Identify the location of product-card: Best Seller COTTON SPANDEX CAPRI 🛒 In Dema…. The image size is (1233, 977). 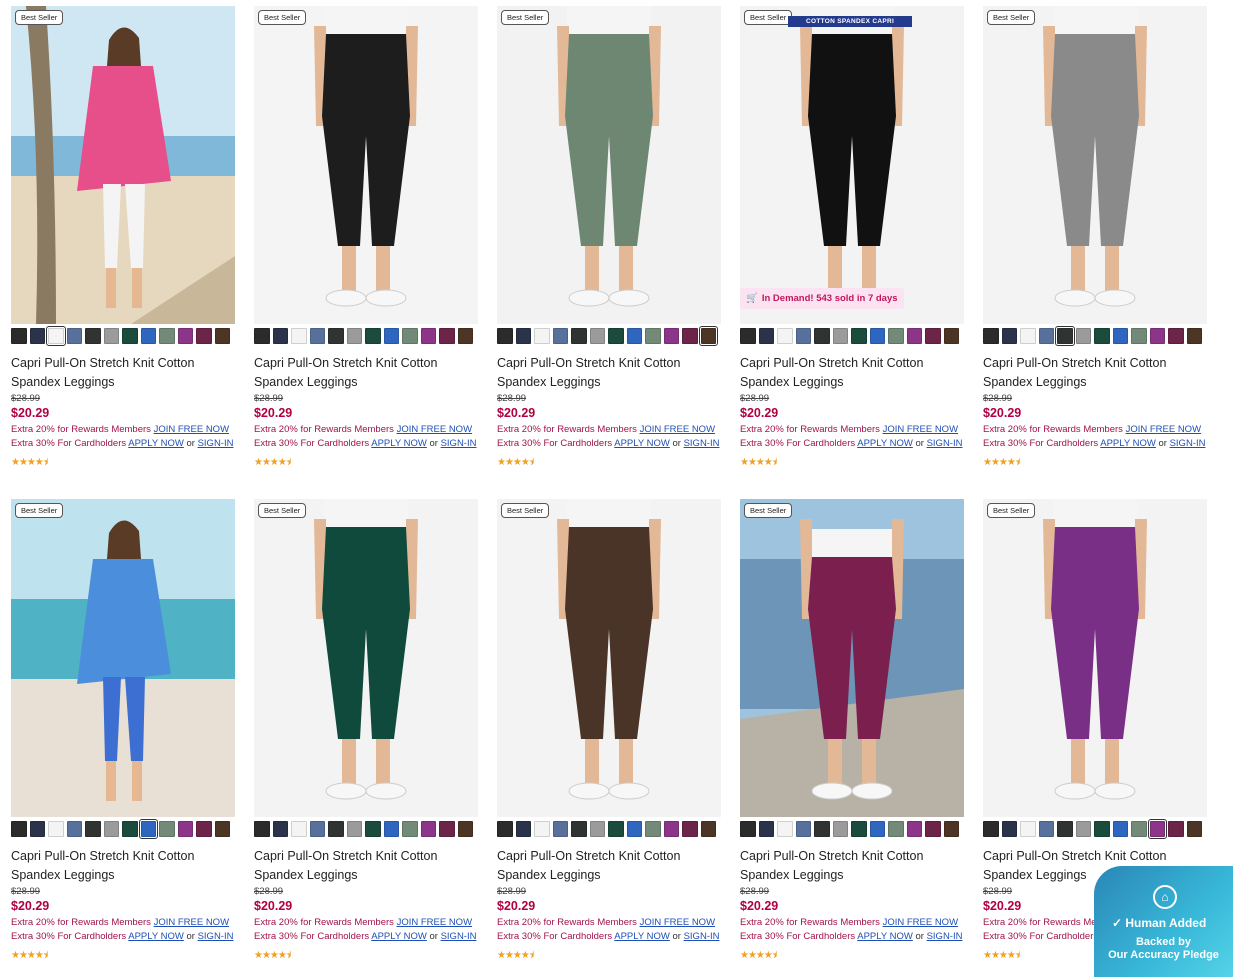
(852, 252).